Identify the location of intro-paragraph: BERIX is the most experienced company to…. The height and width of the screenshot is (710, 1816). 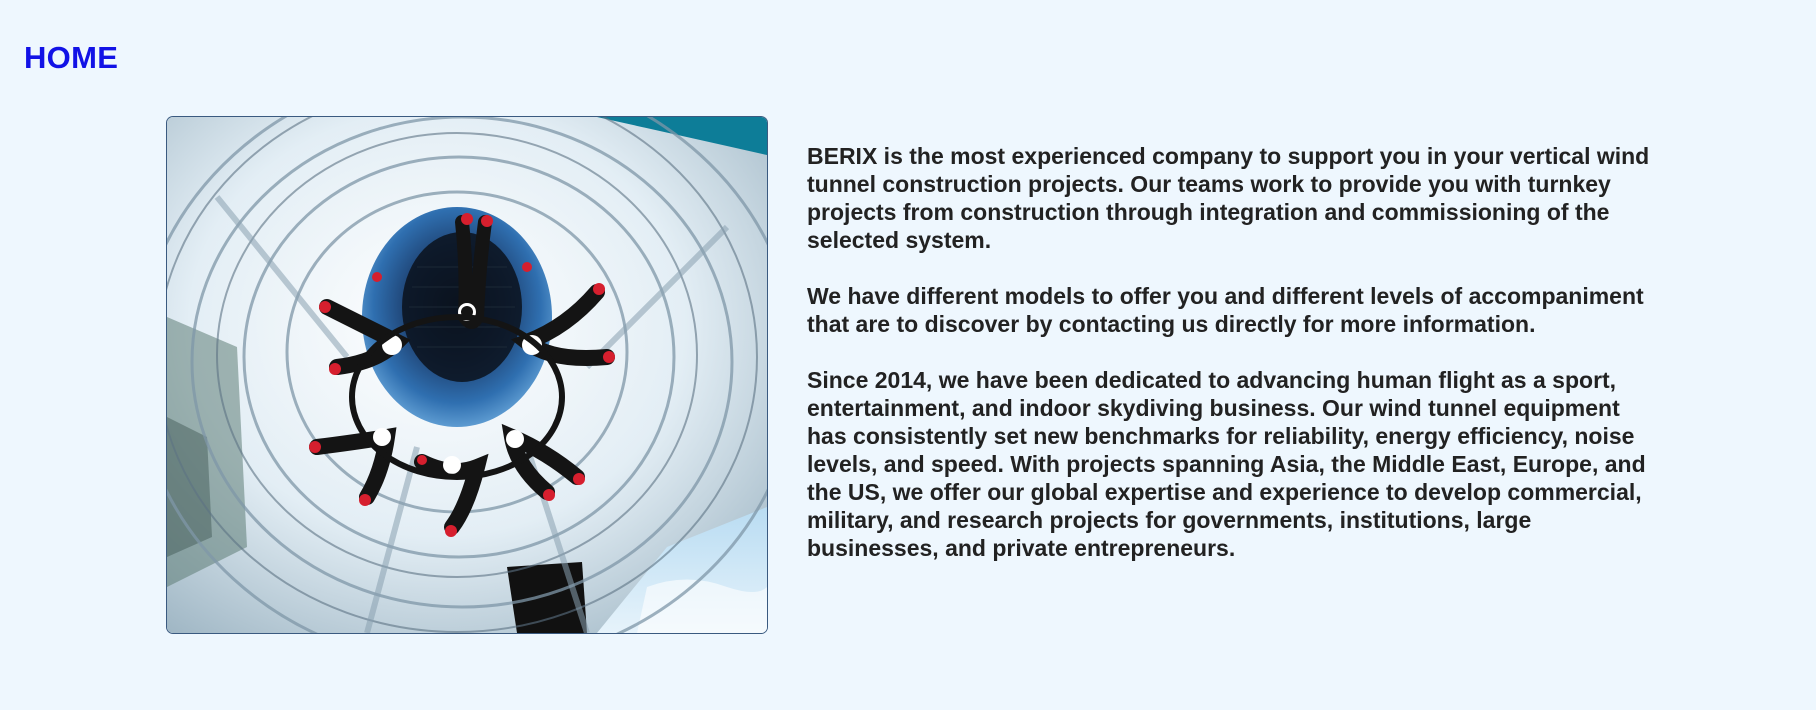
(1228, 198).